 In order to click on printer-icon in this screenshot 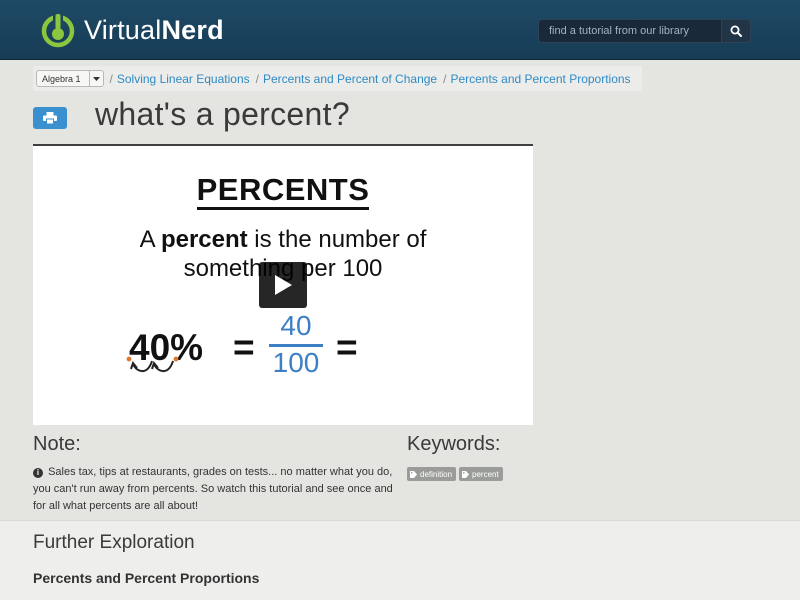, I will do `click(50, 118)`.